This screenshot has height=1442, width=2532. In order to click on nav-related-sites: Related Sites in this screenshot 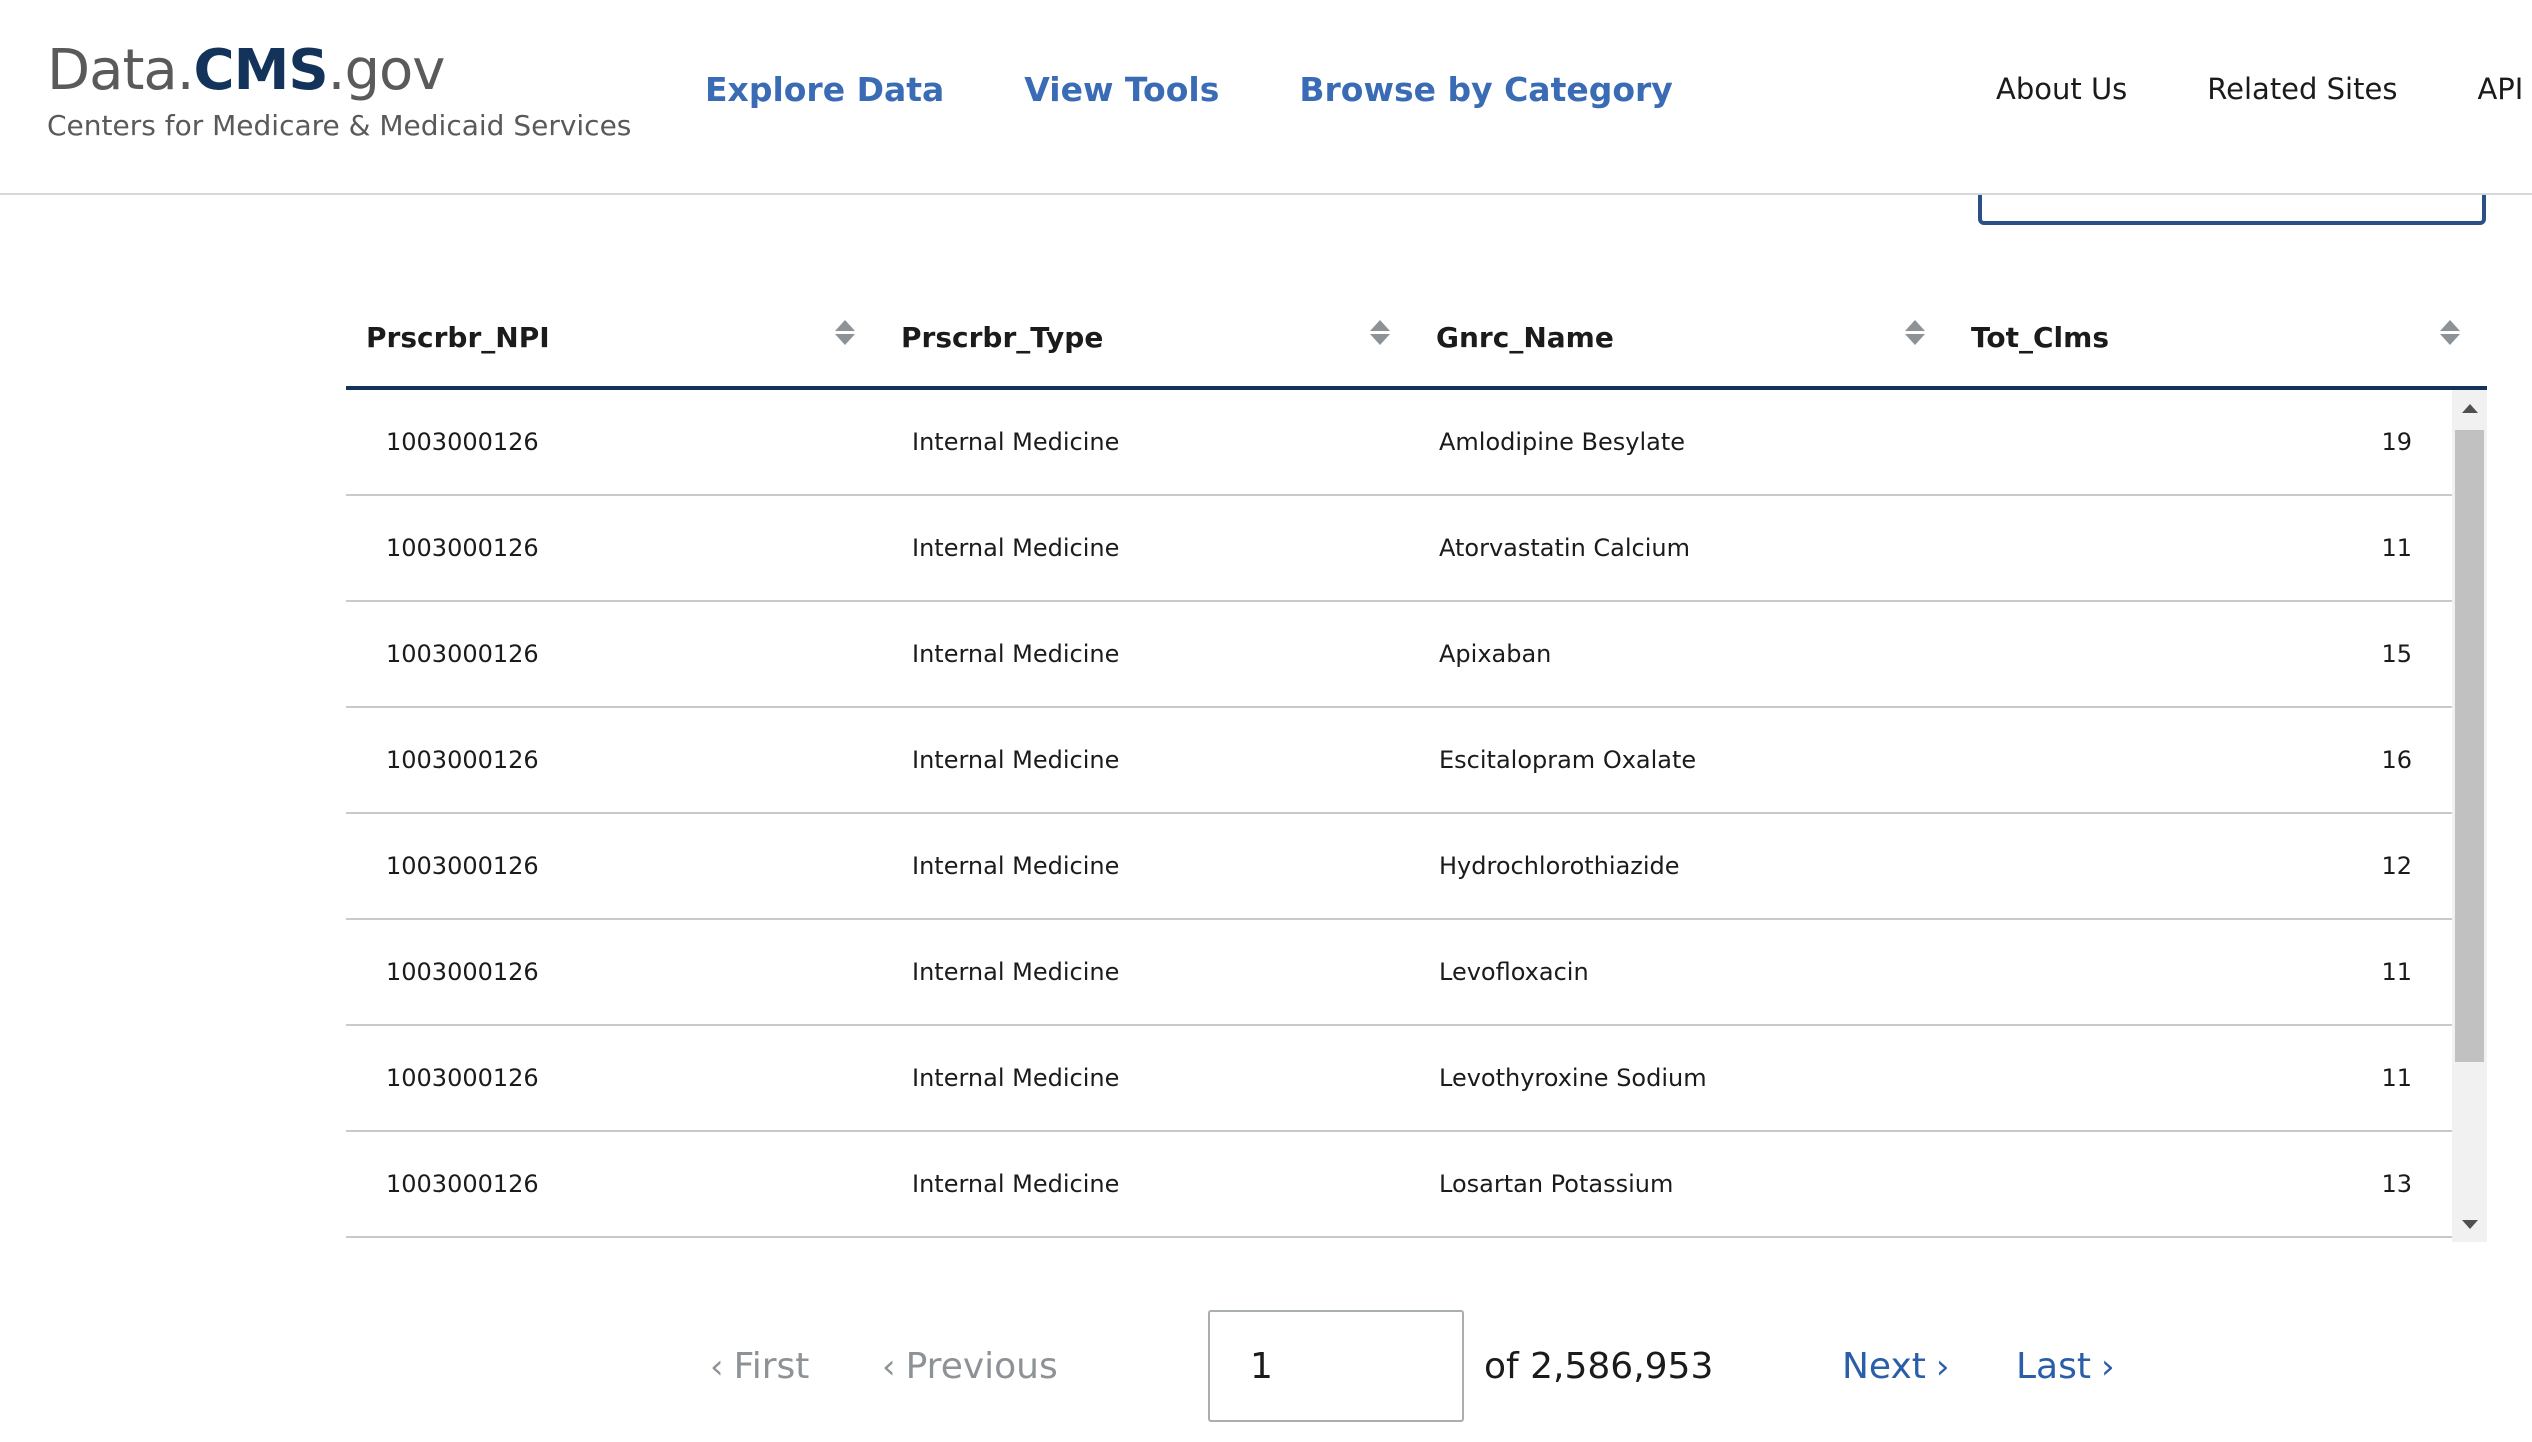, I will do `click(2302, 89)`.